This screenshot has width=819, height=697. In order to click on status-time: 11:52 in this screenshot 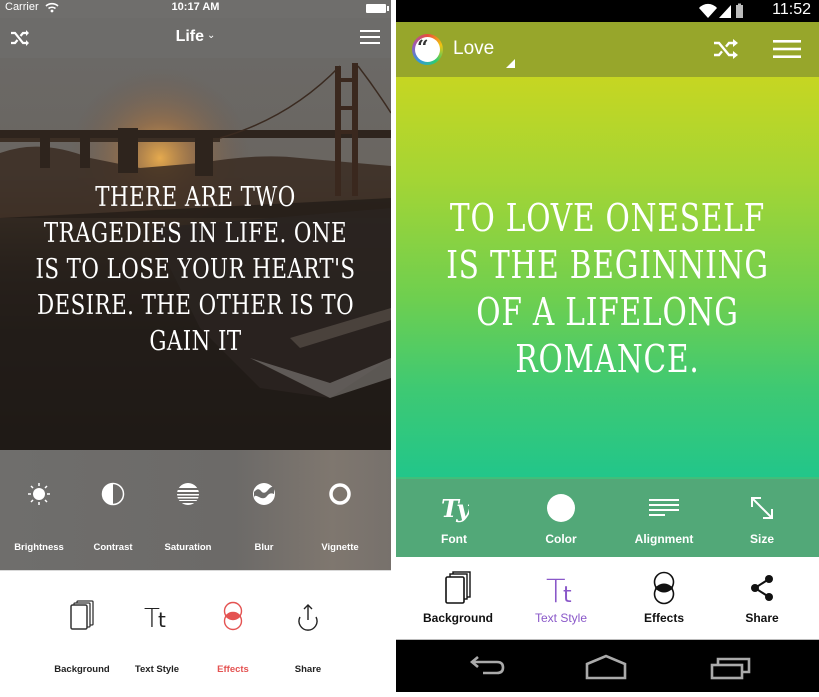, I will do `click(791, 9)`.